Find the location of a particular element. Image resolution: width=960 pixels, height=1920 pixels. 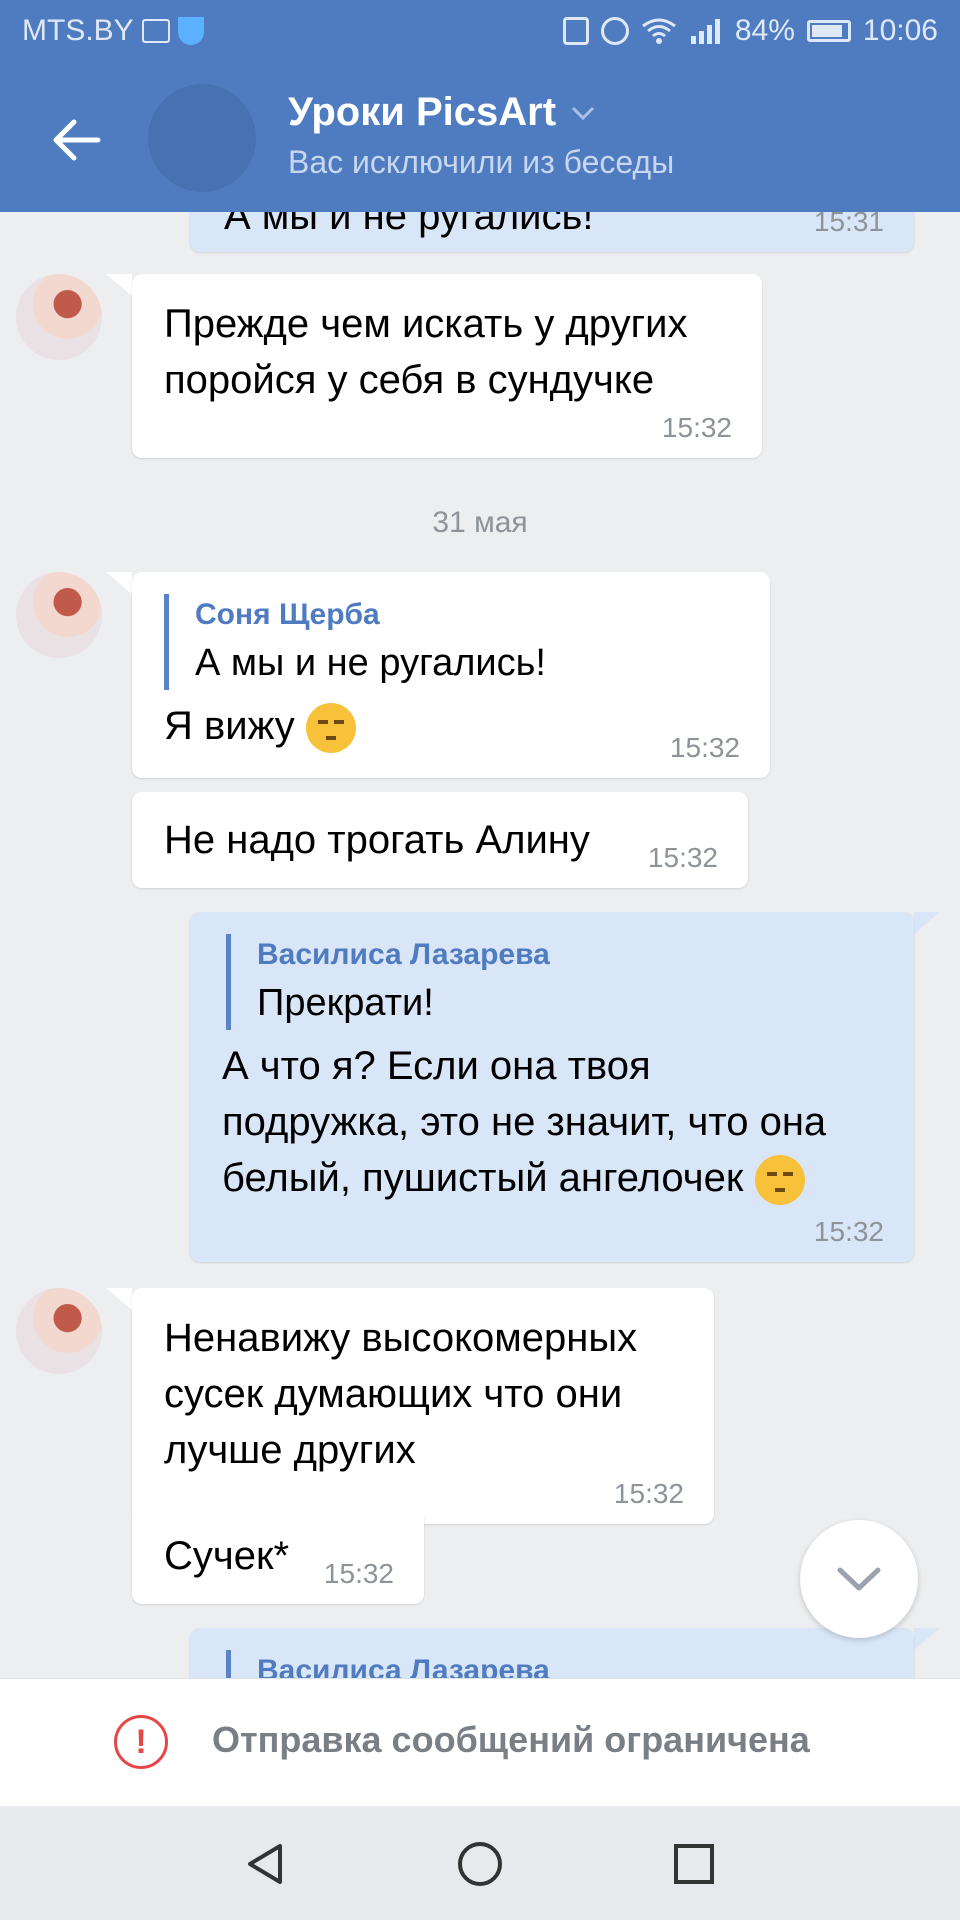

reply-quote: Василиса Лазарева Прекрати! is located at coordinates (554, 982).